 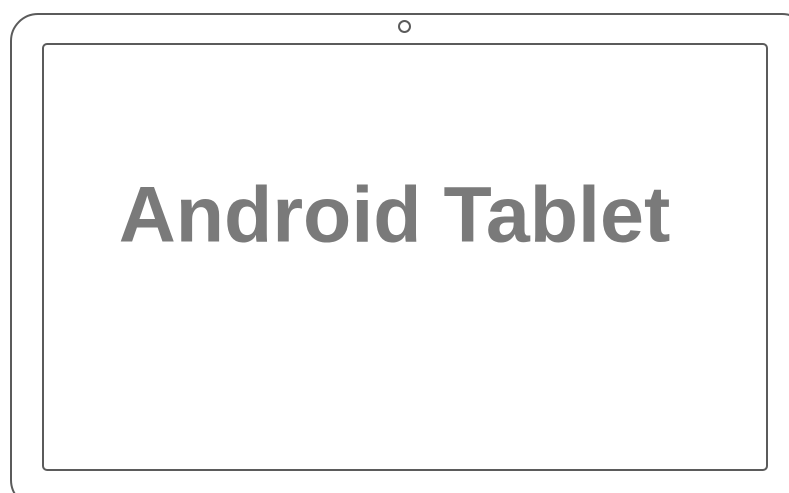 I want to click on camera-icon, so click(x=404, y=26).